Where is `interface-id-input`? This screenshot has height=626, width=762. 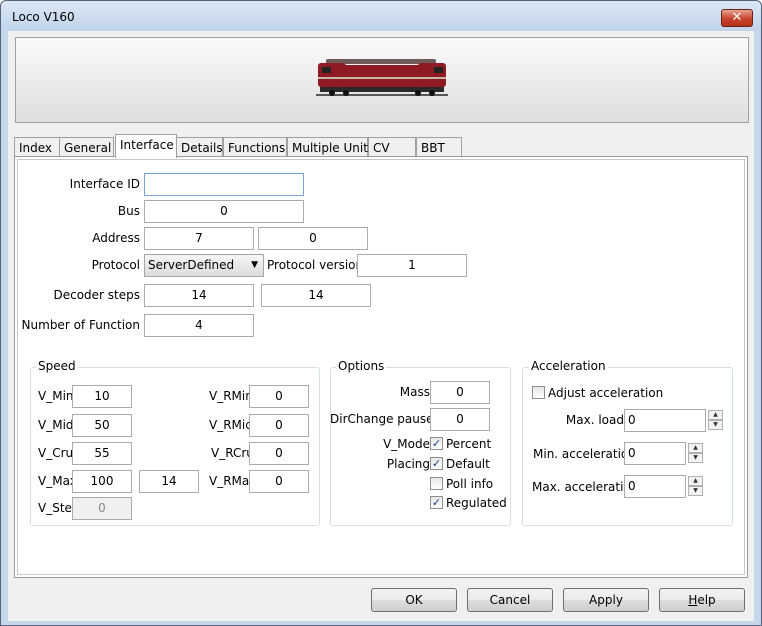 interface-id-input is located at coordinates (224, 184).